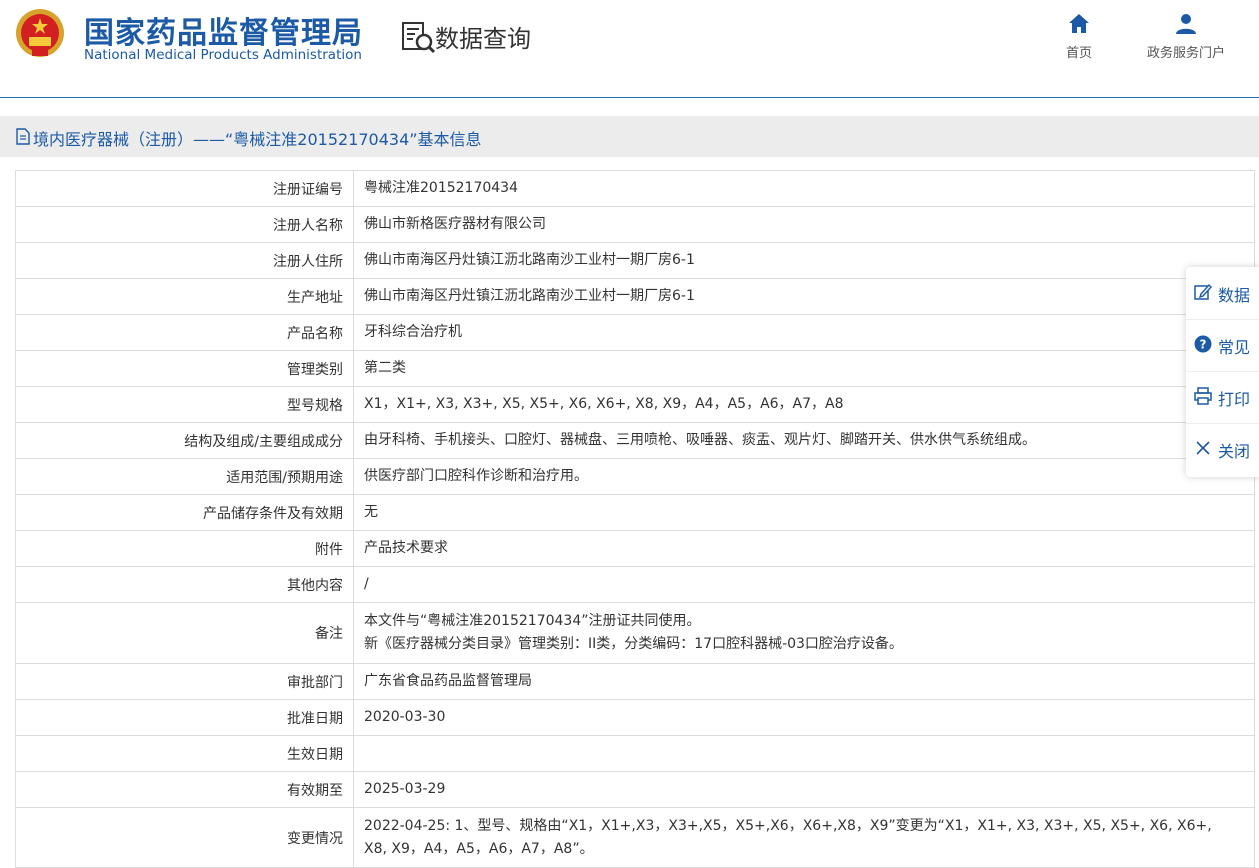 The width and height of the screenshot is (1259, 868). What do you see at coordinates (804, 717) in the screenshot?
I see `row-value: 2020-03-30` at bounding box center [804, 717].